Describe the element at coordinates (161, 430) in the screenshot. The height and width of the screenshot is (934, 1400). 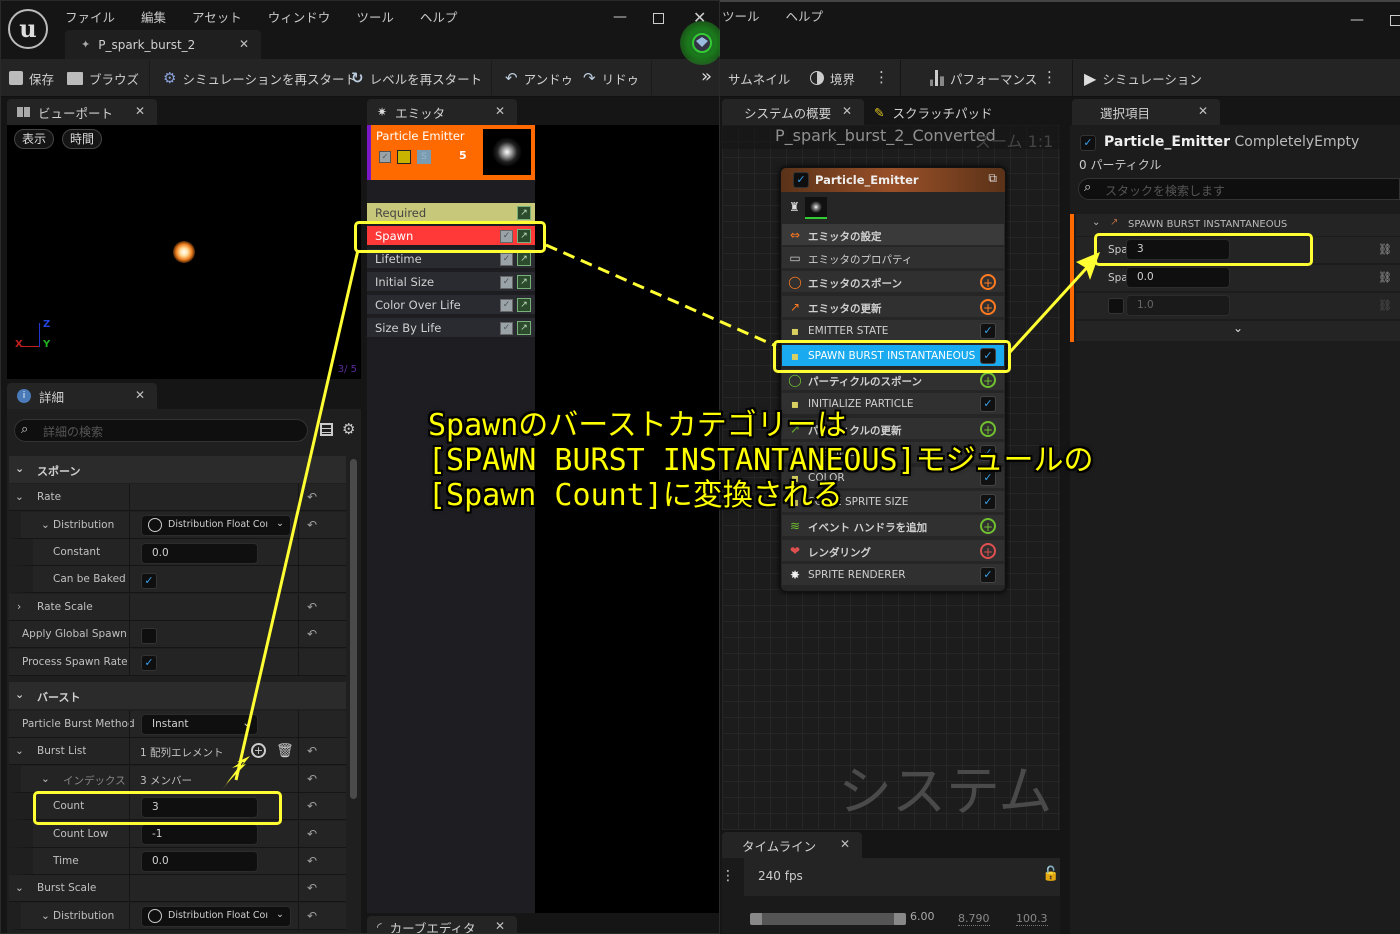
I see `details-search-input: ⌕ 詳細の検索` at that location.